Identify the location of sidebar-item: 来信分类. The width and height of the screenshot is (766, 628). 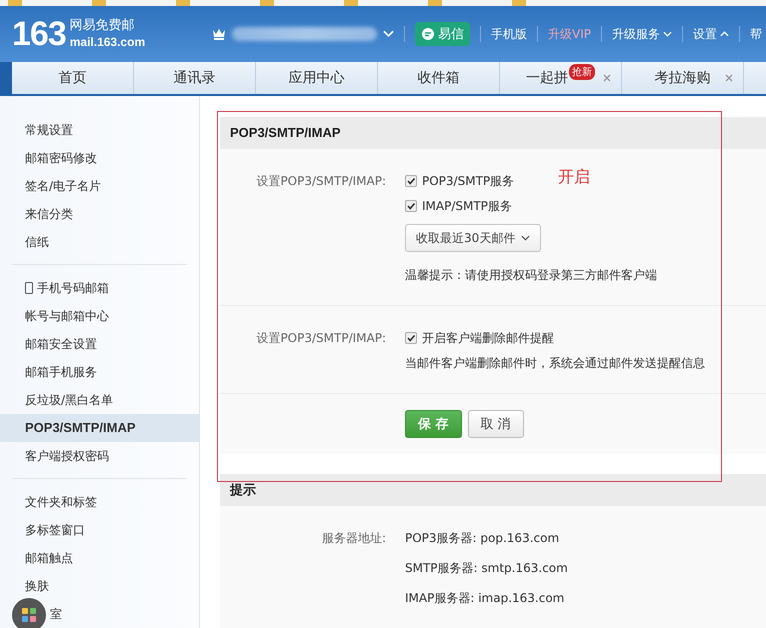
(99, 214).